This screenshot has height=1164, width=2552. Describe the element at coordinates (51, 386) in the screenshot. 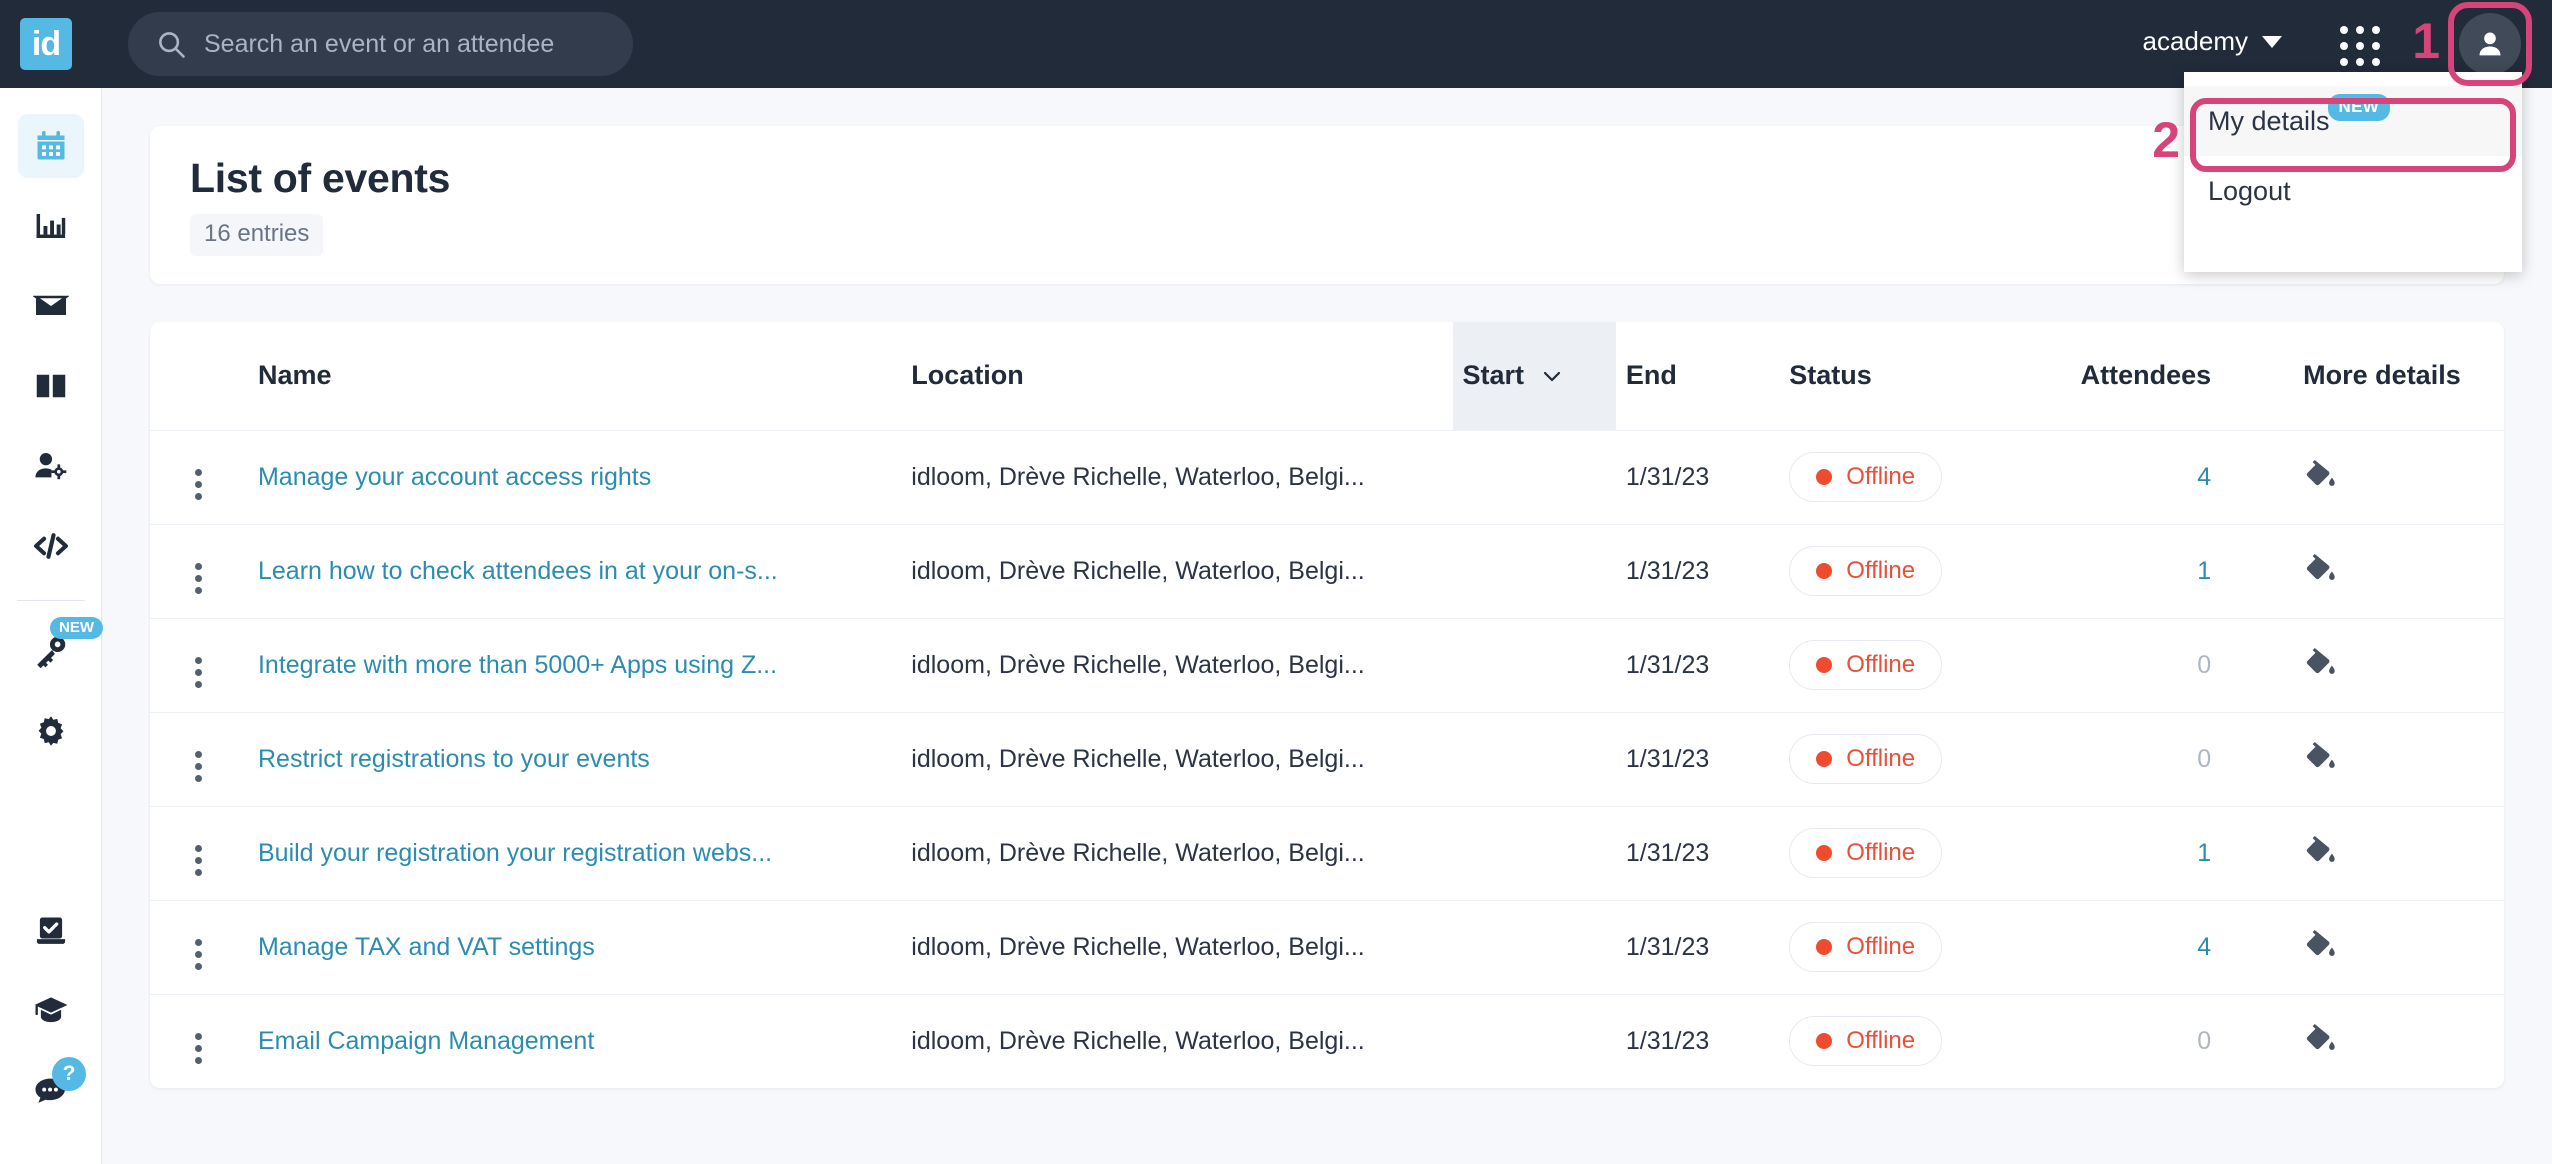

I see `sidebar-item-library` at that location.